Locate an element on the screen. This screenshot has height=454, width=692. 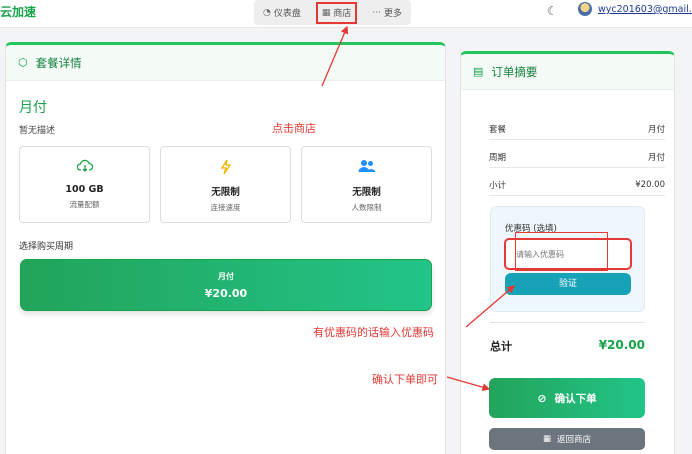
theme-toggle-moon-icon: ☾ is located at coordinates (552, 11).